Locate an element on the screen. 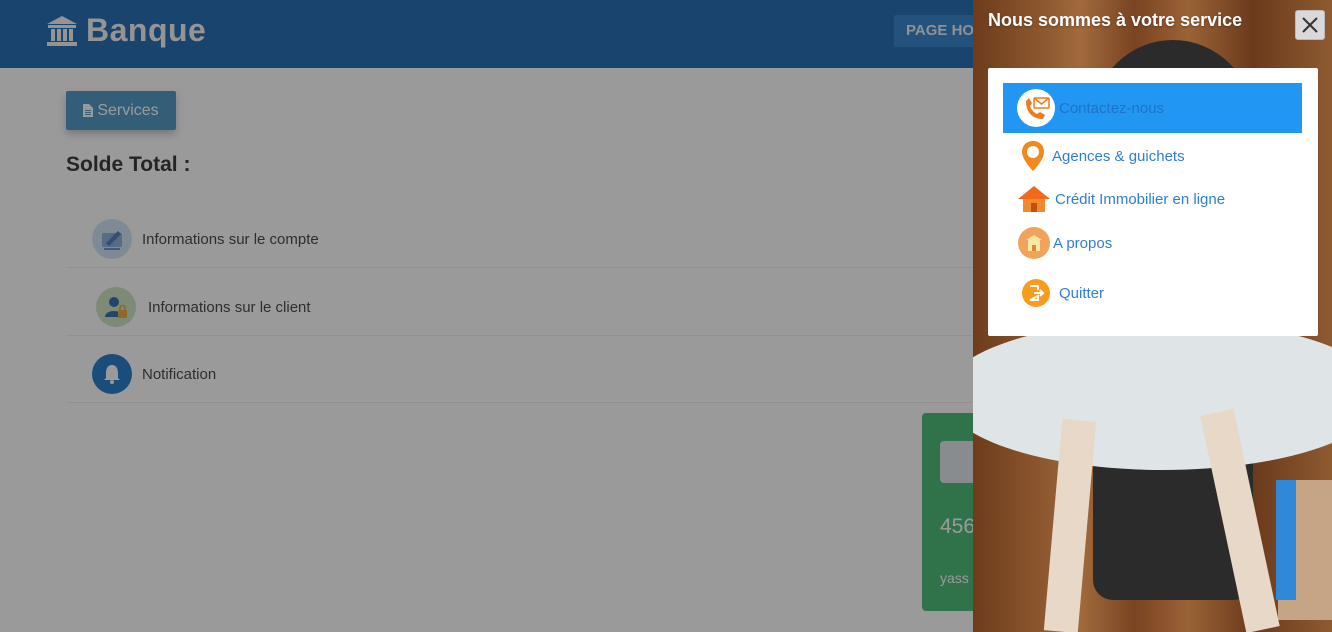 The height and width of the screenshot is (632, 1332). menu-item-label: Crédit Immobilier en ligne is located at coordinates (1140, 199).